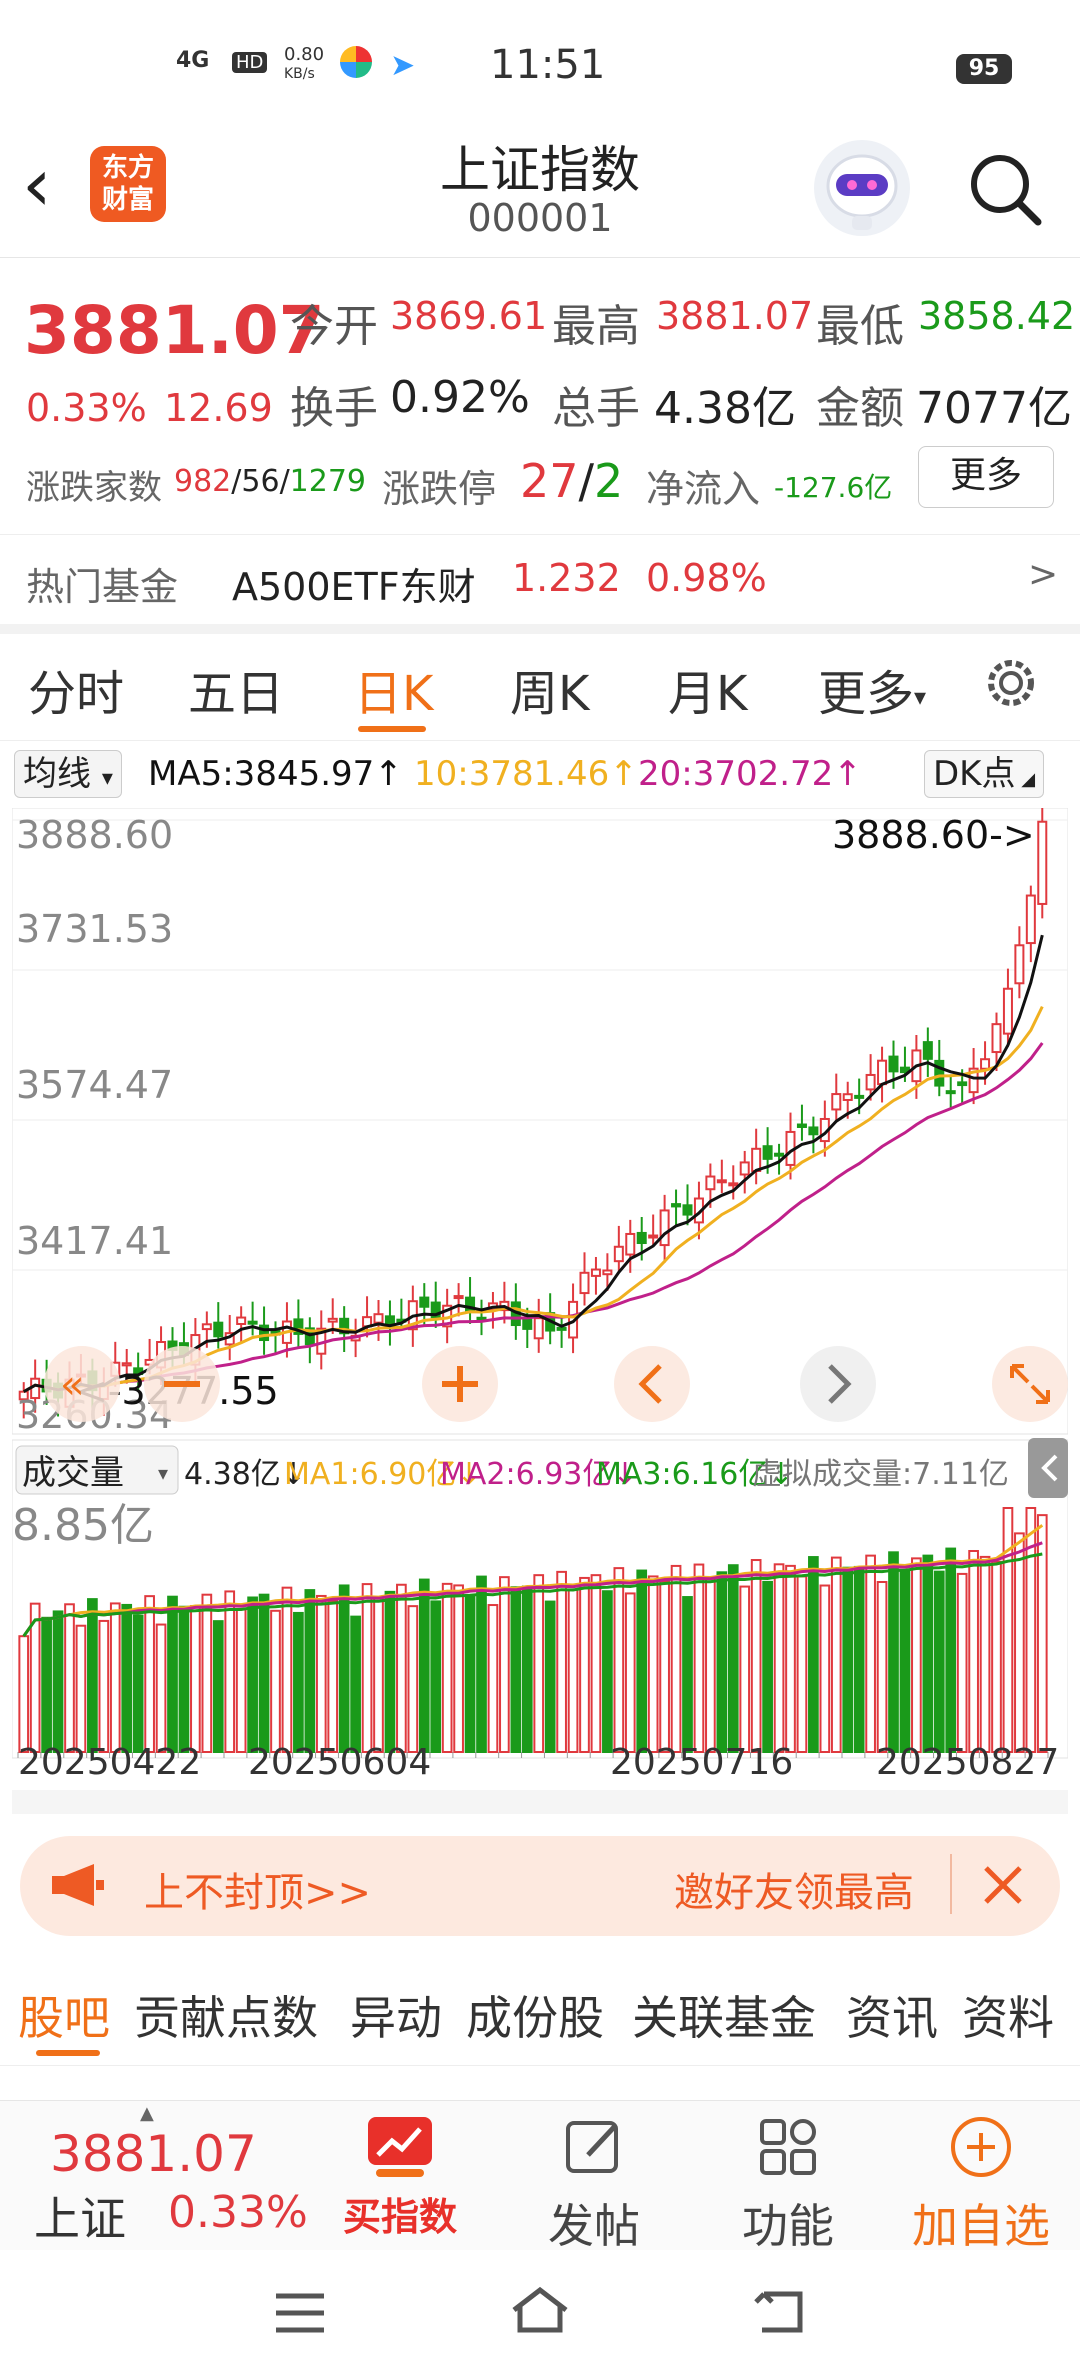 The image size is (1080, 2376). I want to click on scroll-left-fast-button: «, so click(82, 1384).